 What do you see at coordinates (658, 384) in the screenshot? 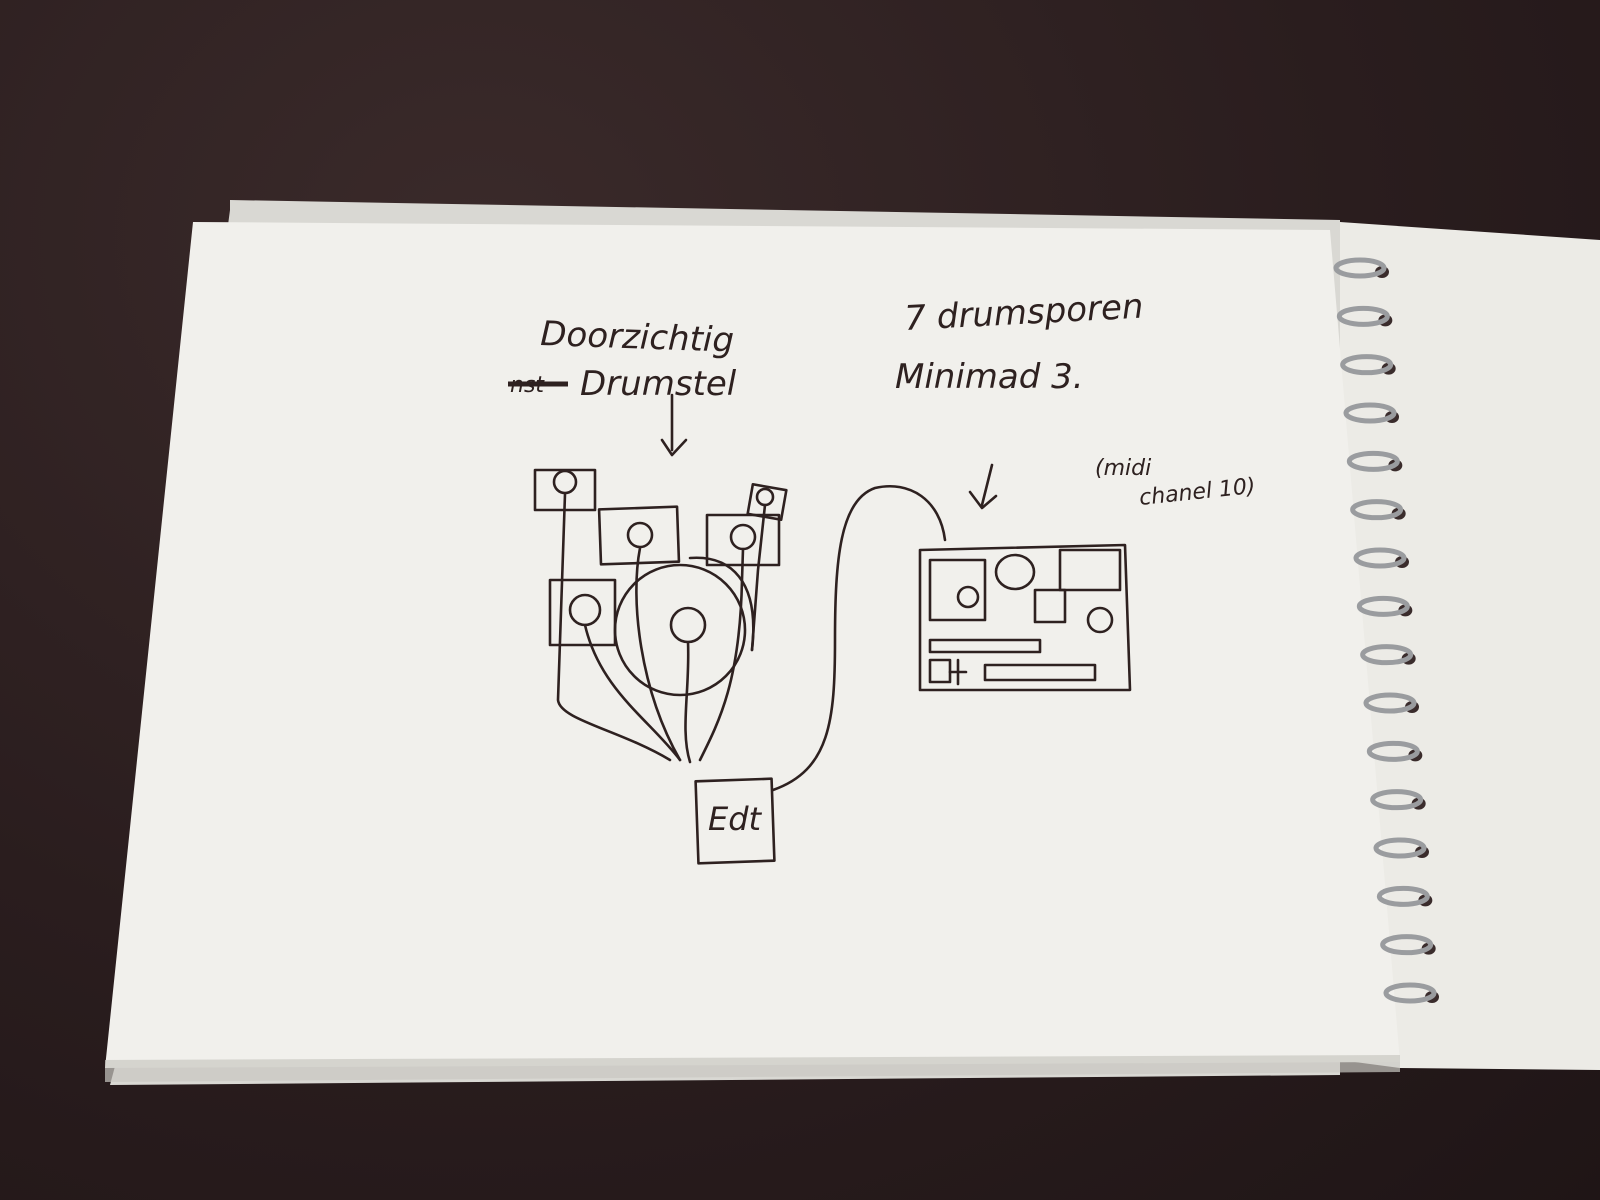
I see `label-drumstel: Drumstel` at bounding box center [658, 384].